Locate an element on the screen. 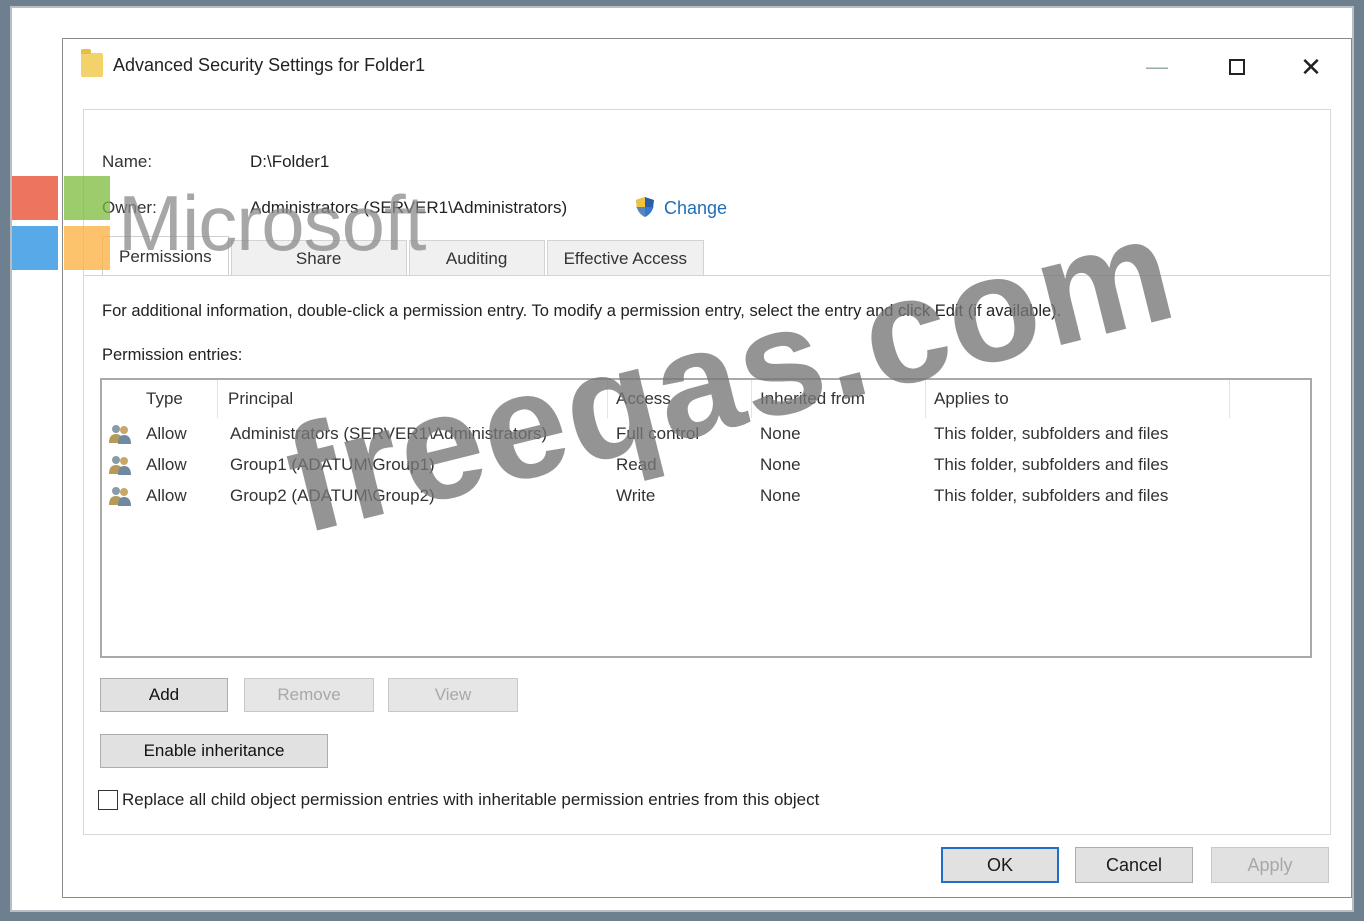 This screenshot has width=1364, height=921. tab-effective-access: Effective Access is located at coordinates (625, 258).